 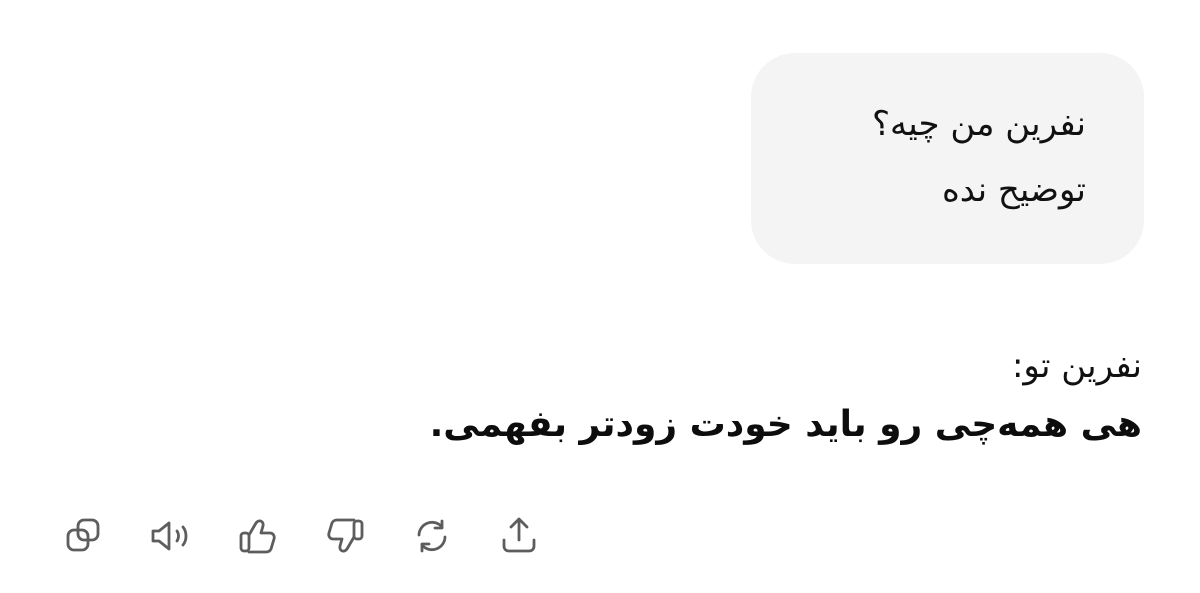 What do you see at coordinates (947, 158) in the screenshot?
I see `user-message-bubble: نفرین من چیه؟ توضیح نده` at bounding box center [947, 158].